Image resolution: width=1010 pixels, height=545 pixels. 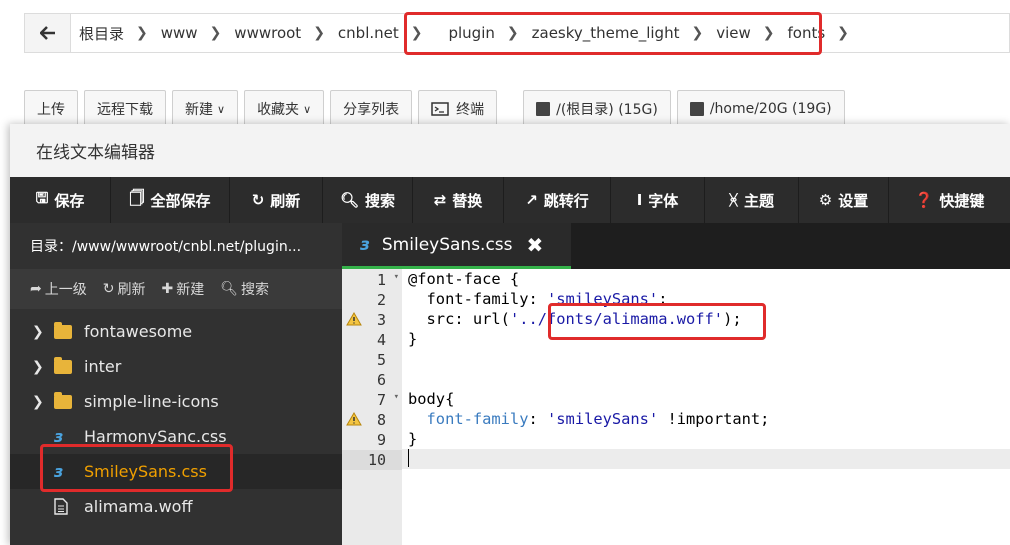 What do you see at coordinates (825, 200) in the screenshot?
I see `gear-icon: ⚙` at bounding box center [825, 200].